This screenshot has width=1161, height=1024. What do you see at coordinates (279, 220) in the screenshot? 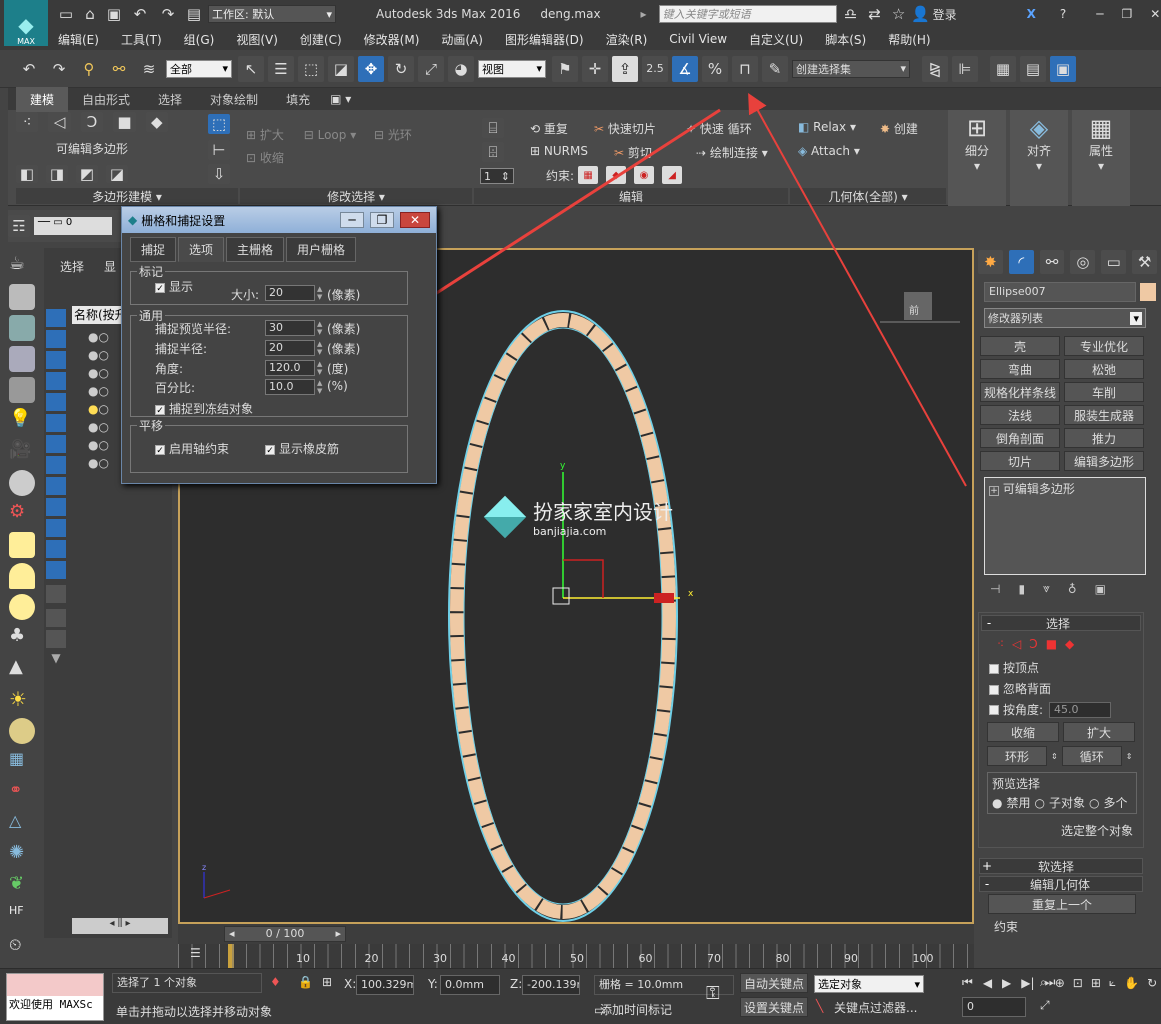
I see `dialog-title-bar: ◆ 栅格和捕捉设置 ─ ❐ ✕` at bounding box center [279, 220].